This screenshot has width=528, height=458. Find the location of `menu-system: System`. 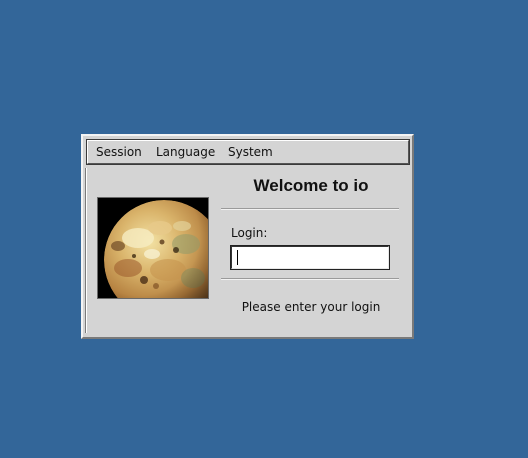

menu-system: System is located at coordinates (250, 152).